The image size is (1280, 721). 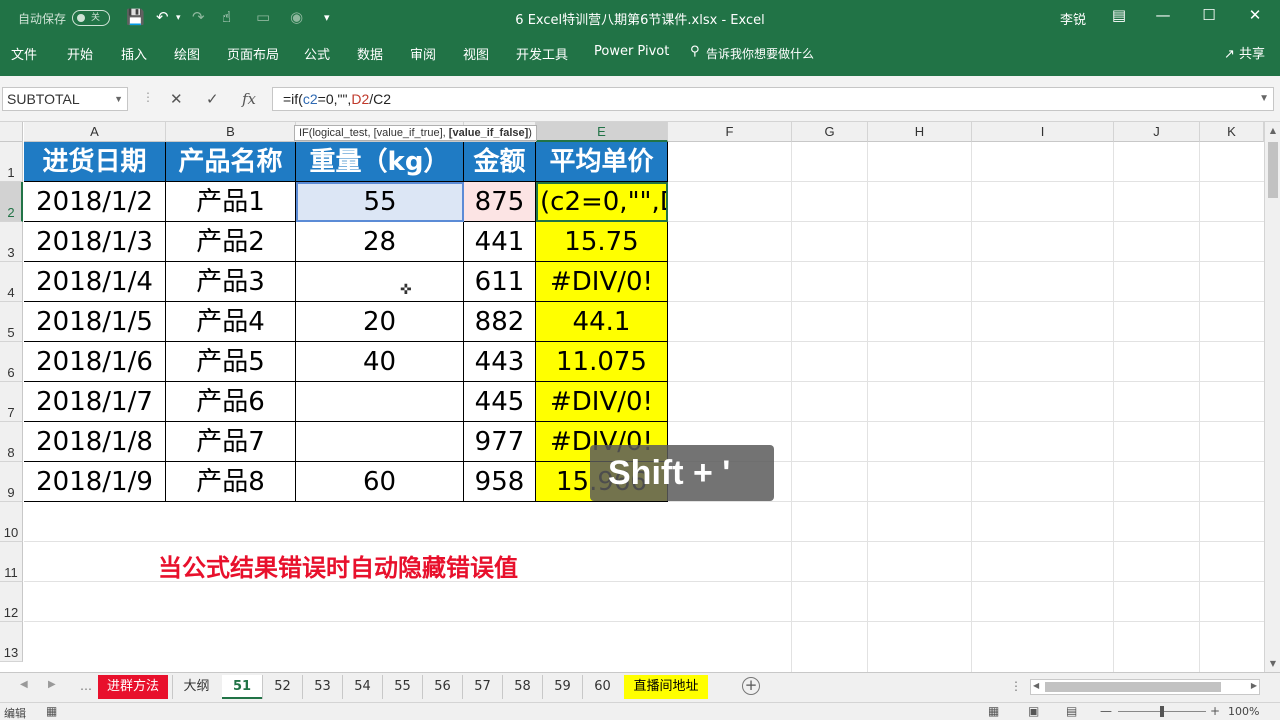 What do you see at coordinates (95, 442) in the screenshot?
I see `cell-date: 2018/1/8` at bounding box center [95, 442].